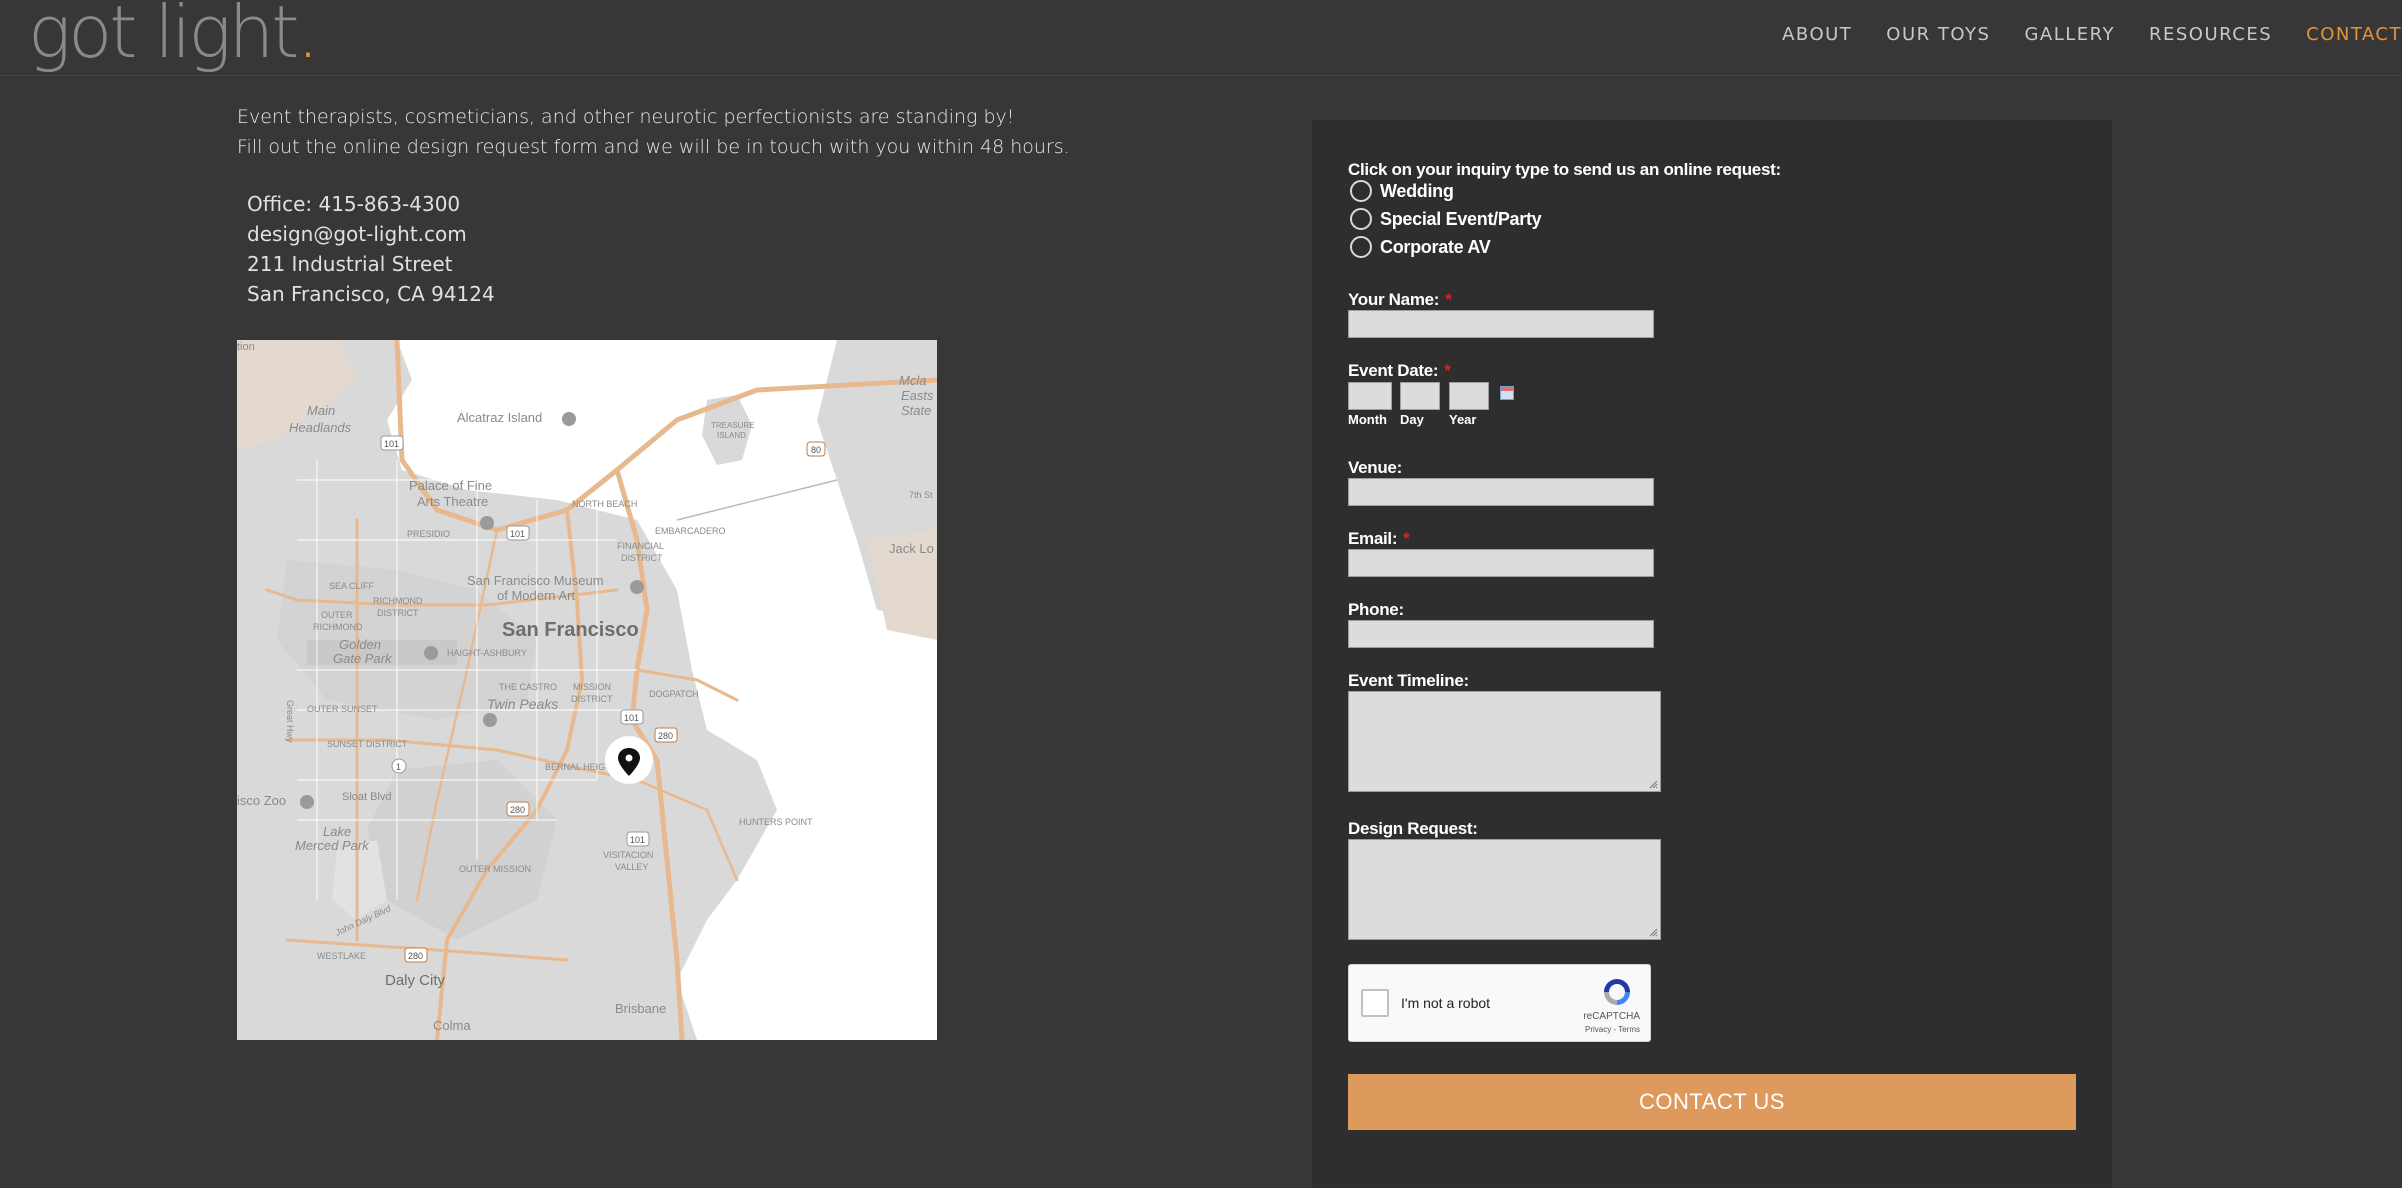  Describe the element at coordinates (916, 410) in the screenshot. I see `map-label-state: State` at that location.